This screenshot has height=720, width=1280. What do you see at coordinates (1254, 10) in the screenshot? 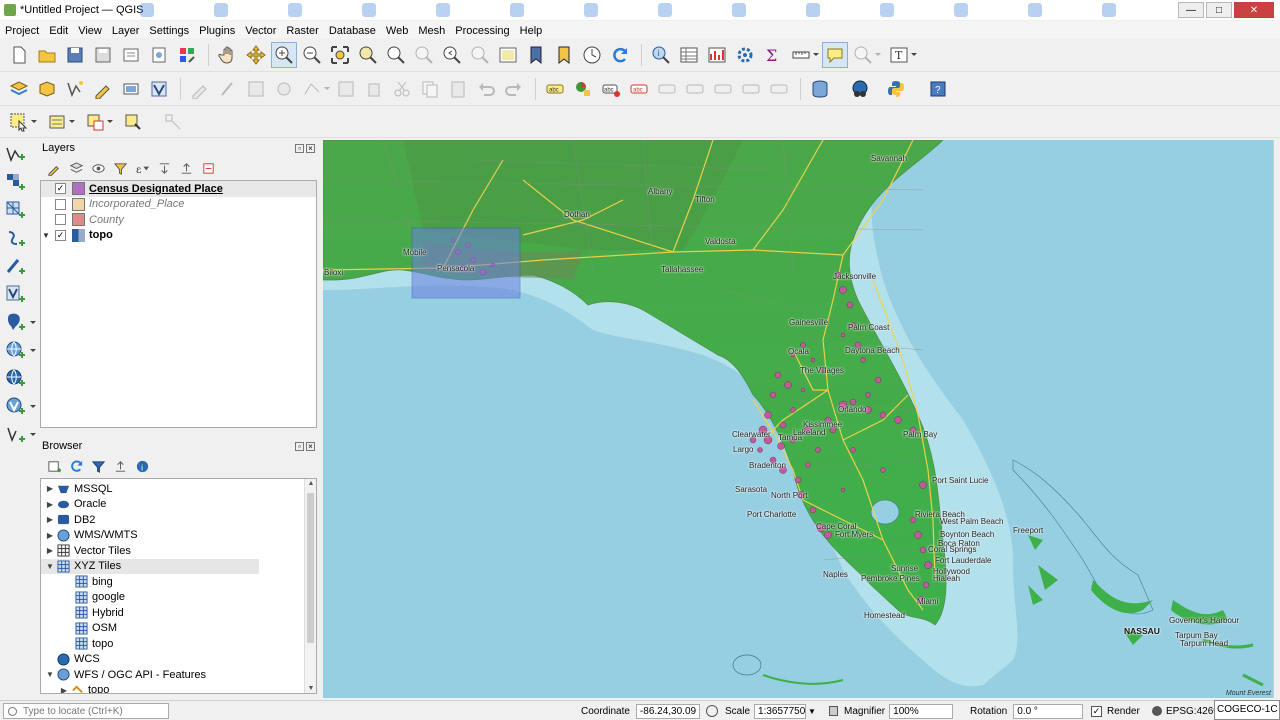
I see `close-button: ✕` at bounding box center [1254, 10].